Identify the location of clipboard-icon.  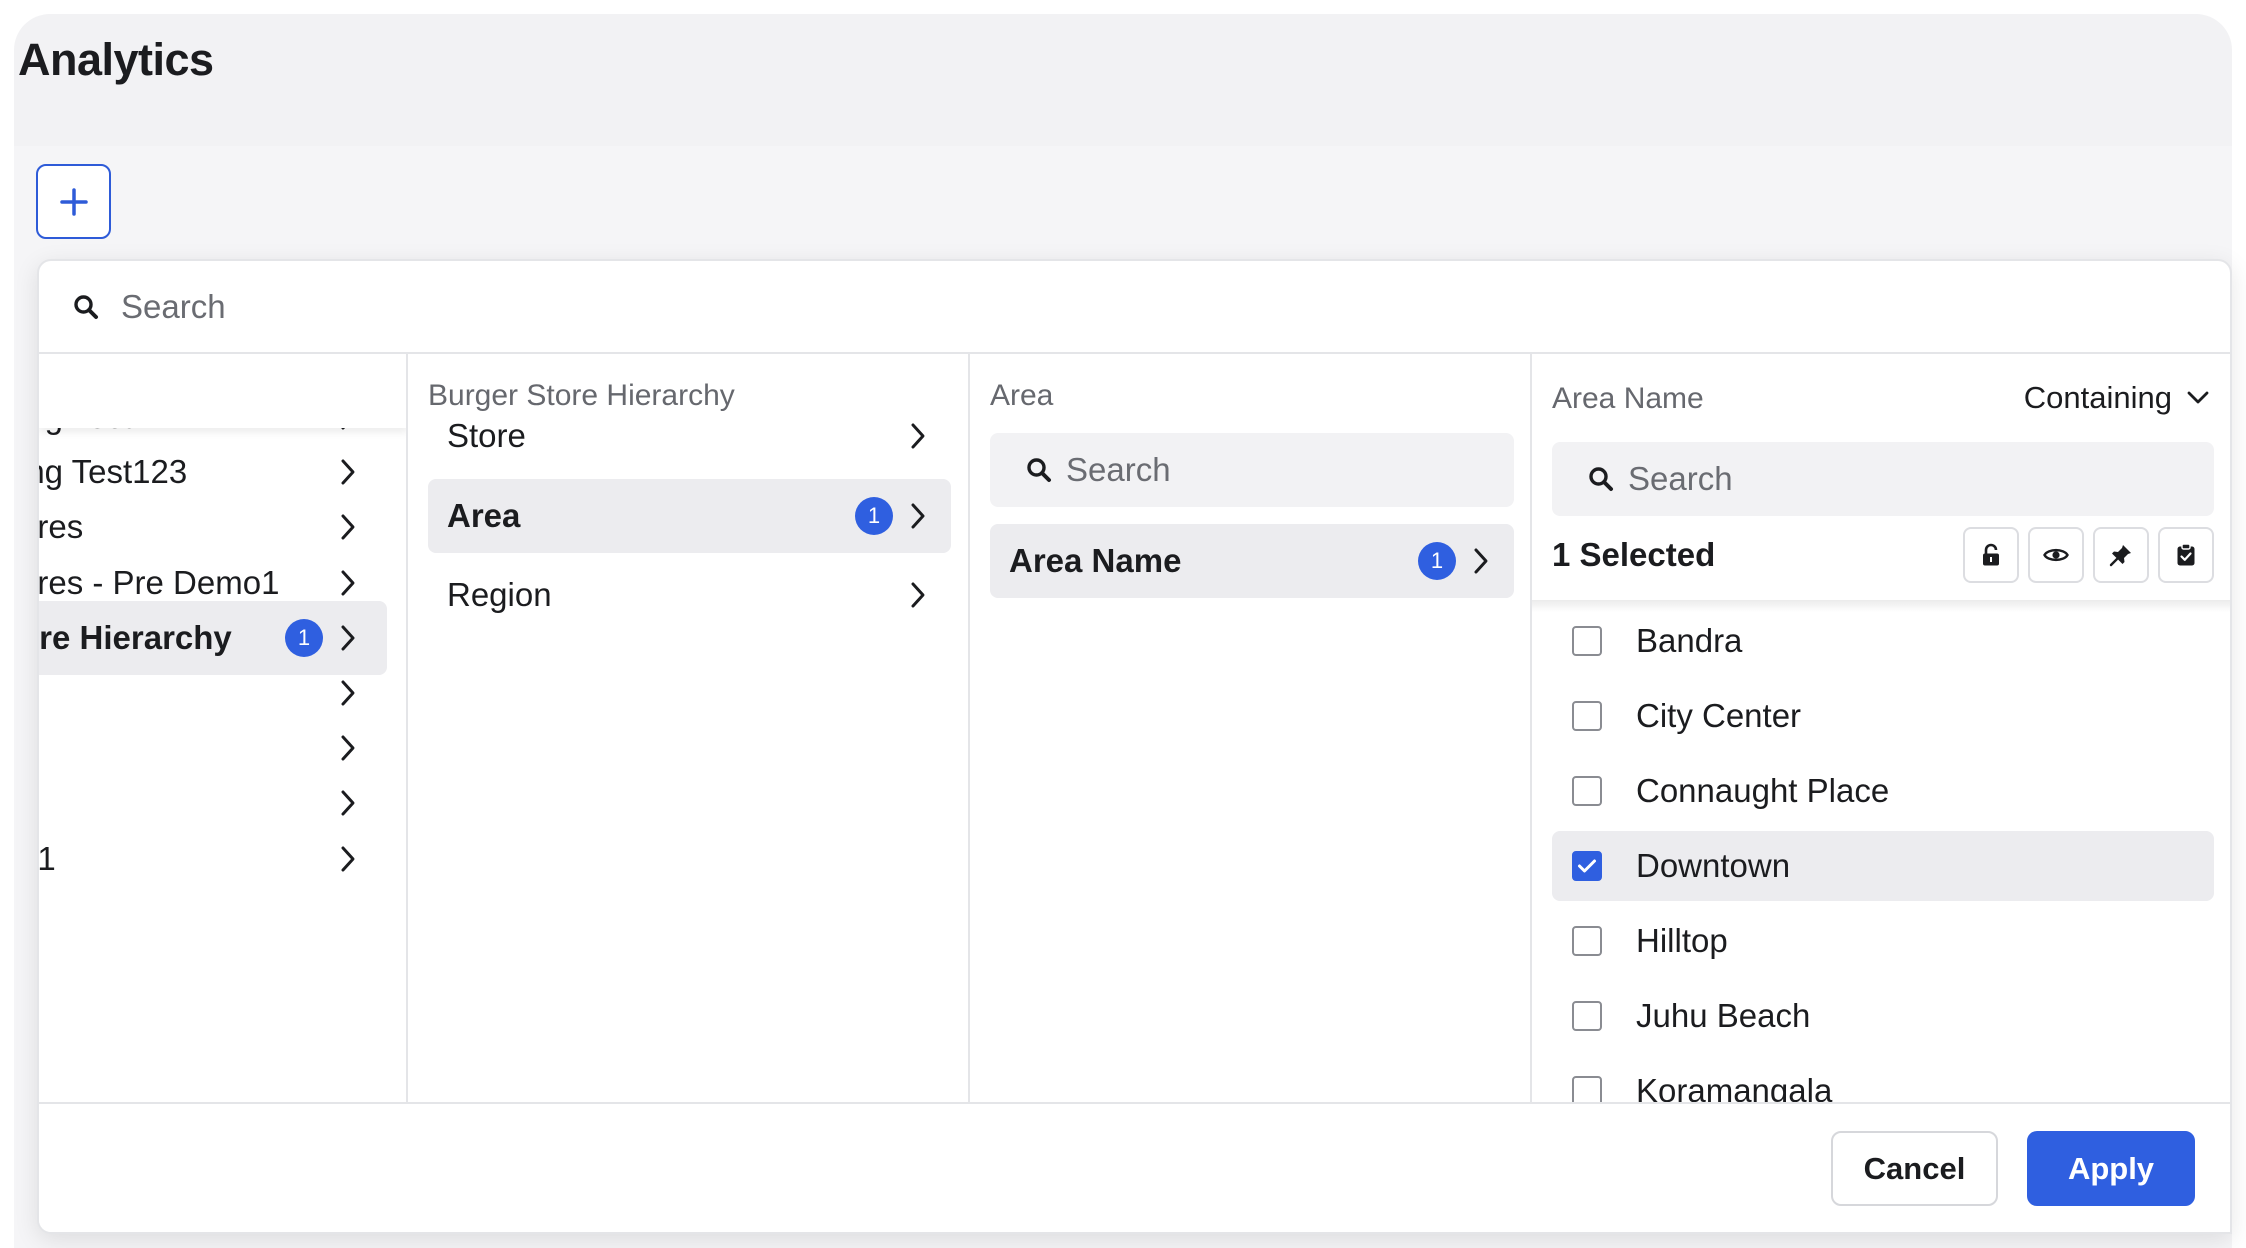
(2186, 554).